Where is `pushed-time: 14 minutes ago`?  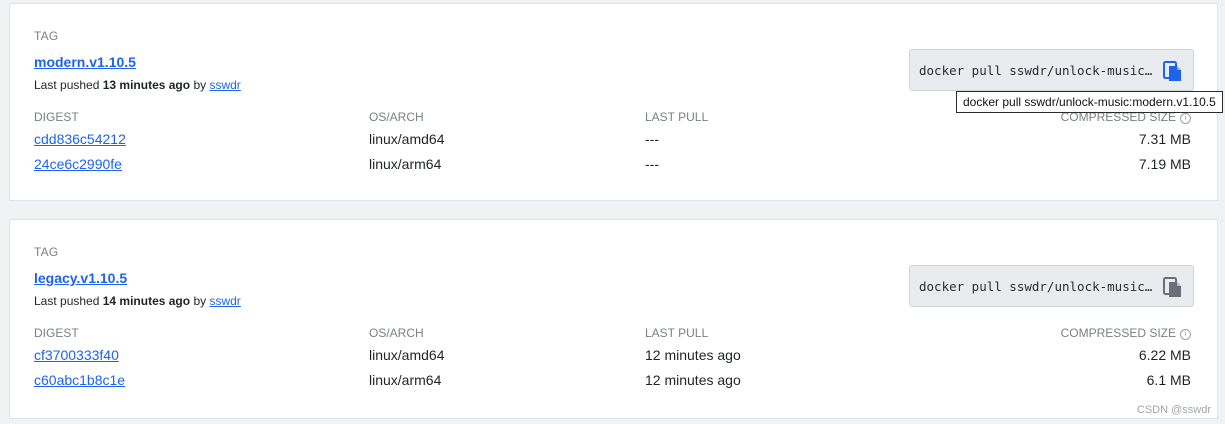 pushed-time: 14 minutes ago is located at coordinates (146, 301).